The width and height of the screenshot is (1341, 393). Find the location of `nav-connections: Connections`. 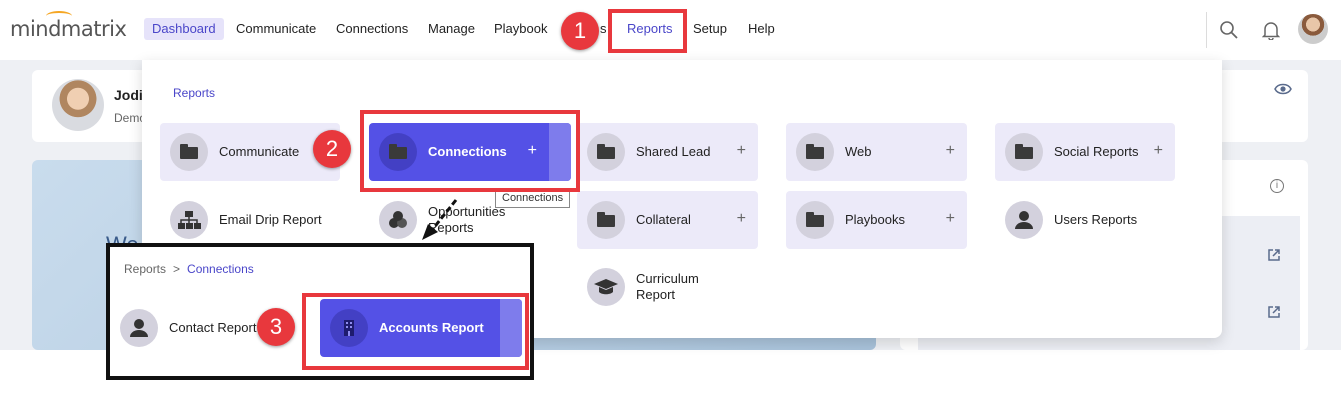

nav-connections: Connections is located at coordinates (372, 29).